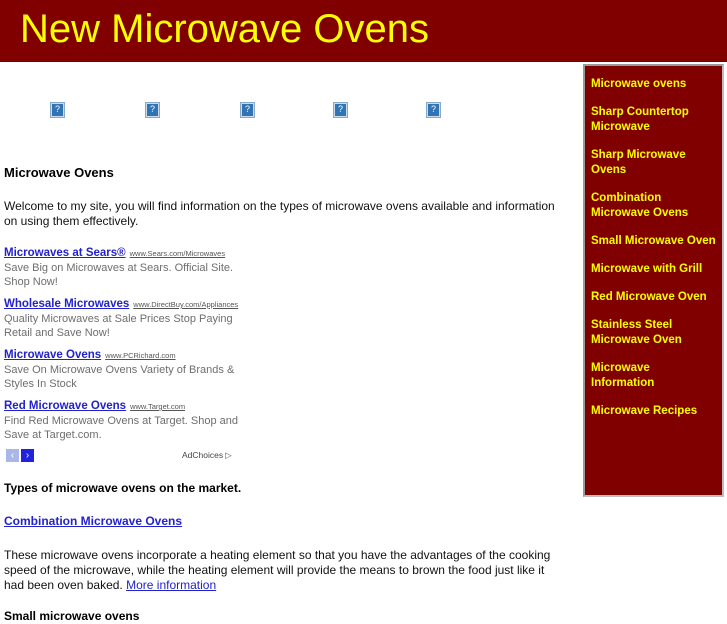 Image resolution: width=727 pixels, height=624 pixels. What do you see at coordinates (203, 455) in the screenshot?
I see `adchoices-label: AdChoices` at bounding box center [203, 455].